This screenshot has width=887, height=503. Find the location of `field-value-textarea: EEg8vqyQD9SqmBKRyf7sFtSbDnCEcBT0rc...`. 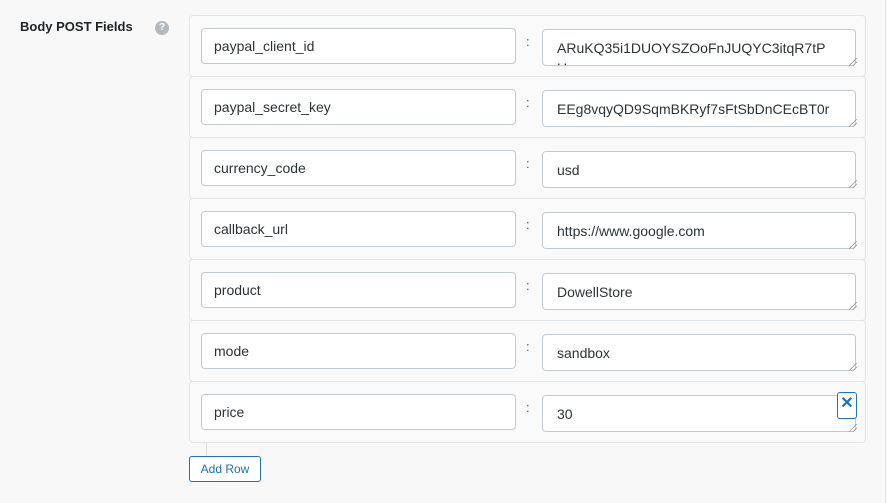

field-value-textarea: EEg8vqyQD9SqmBKRyf7sFtSbDnCEcBT0rc... is located at coordinates (699, 108).